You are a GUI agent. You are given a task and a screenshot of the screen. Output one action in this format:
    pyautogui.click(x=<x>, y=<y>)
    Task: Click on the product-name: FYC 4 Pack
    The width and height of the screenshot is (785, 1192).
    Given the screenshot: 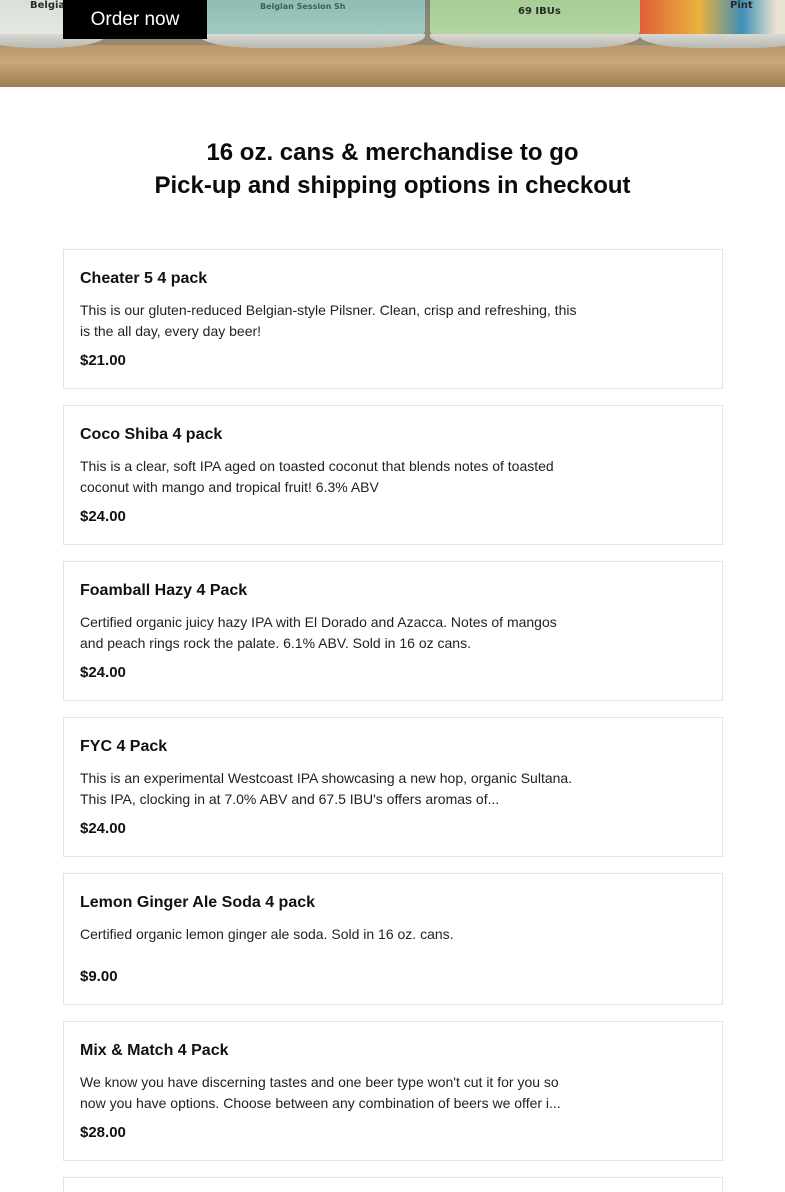 What is the action you would take?
    pyautogui.click(x=123, y=747)
    